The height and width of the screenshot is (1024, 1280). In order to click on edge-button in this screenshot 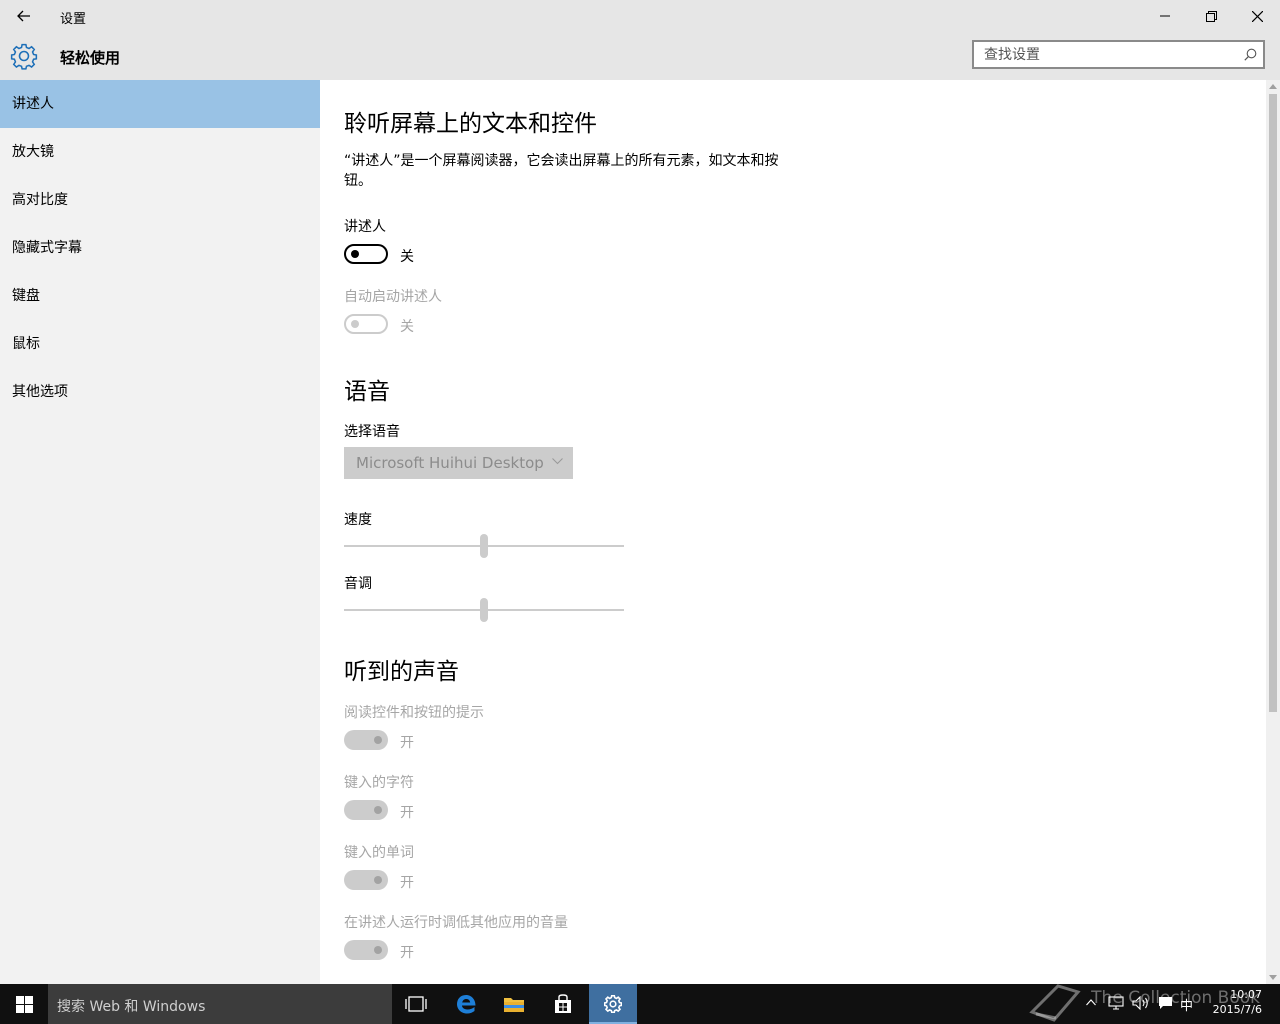, I will do `click(466, 1004)`.